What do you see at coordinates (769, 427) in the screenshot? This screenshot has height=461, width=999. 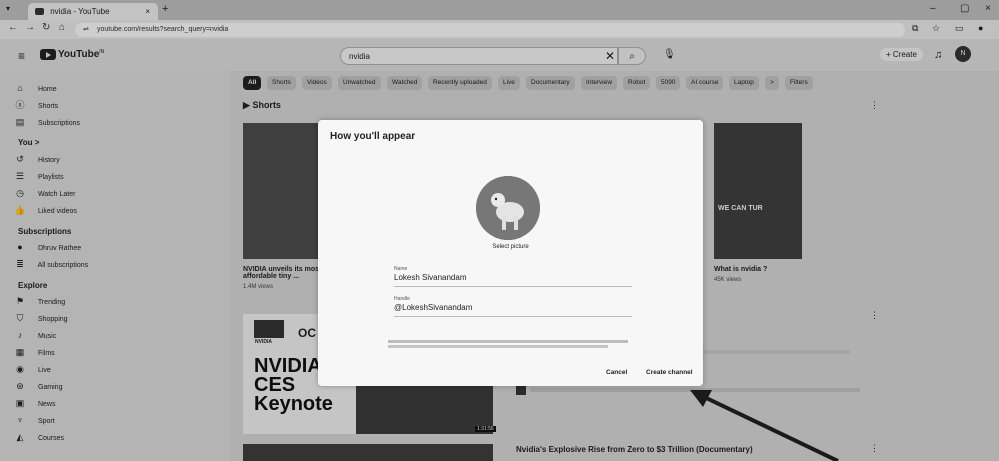 I see `arrow-shaft` at bounding box center [769, 427].